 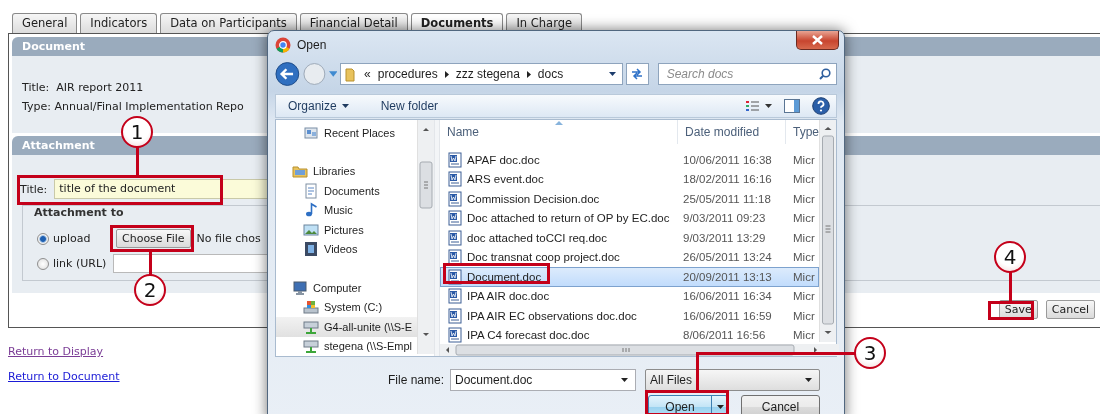 What do you see at coordinates (504, 276) in the screenshot?
I see `file-name: Document.doc` at bounding box center [504, 276].